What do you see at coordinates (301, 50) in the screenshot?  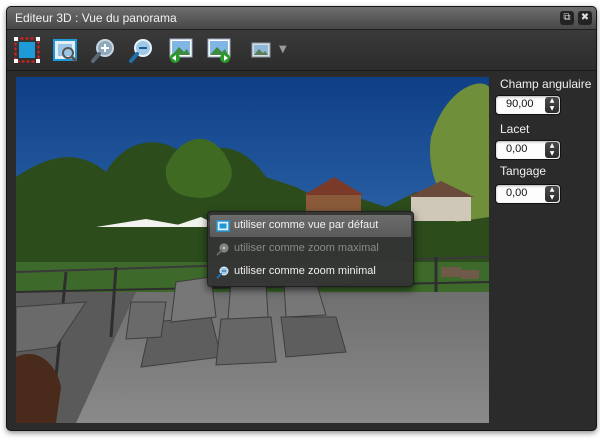 I see `toolbar: ▼` at bounding box center [301, 50].